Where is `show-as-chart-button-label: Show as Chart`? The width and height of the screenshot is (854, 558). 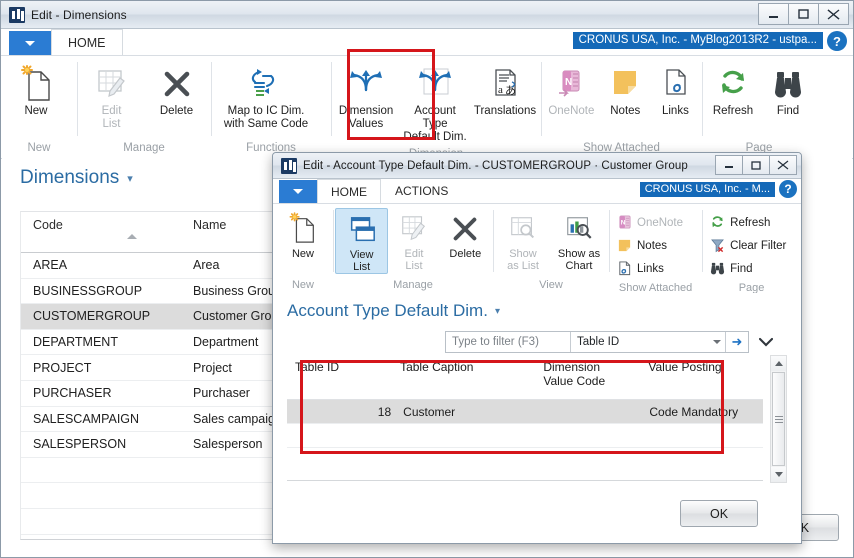 show-as-chart-button-label: Show as Chart is located at coordinates (579, 260).